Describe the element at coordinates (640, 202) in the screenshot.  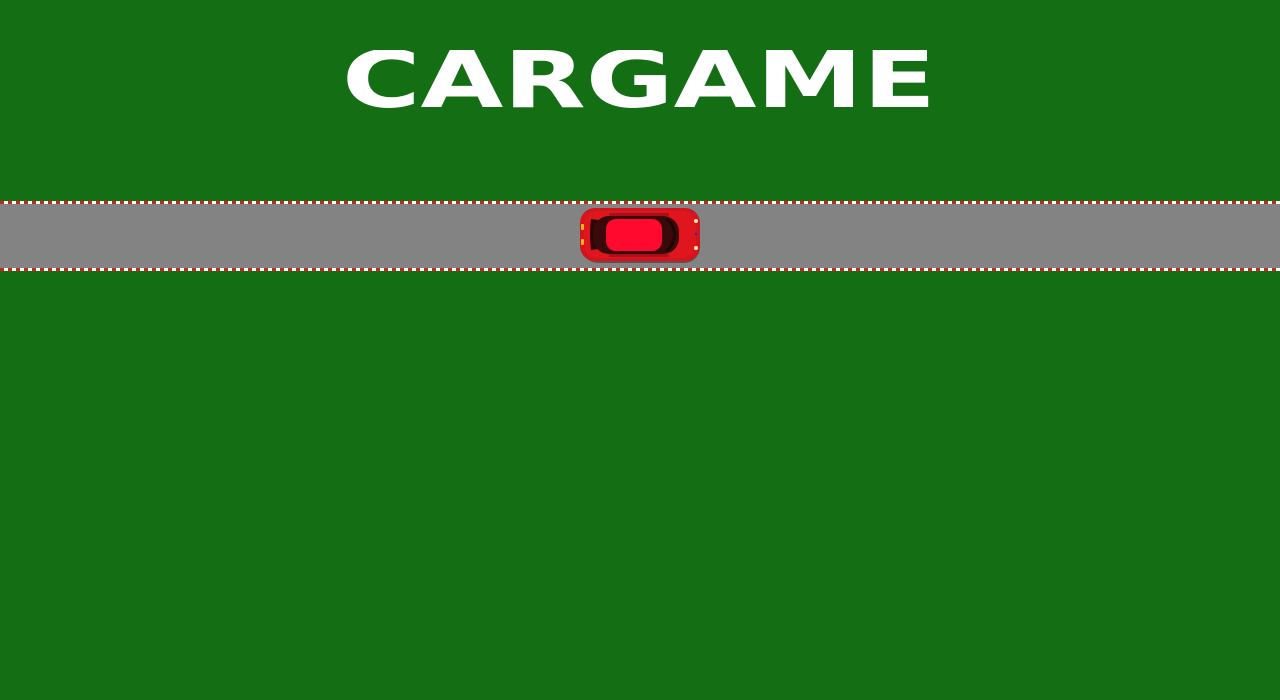
I see `road-curb-top` at that location.